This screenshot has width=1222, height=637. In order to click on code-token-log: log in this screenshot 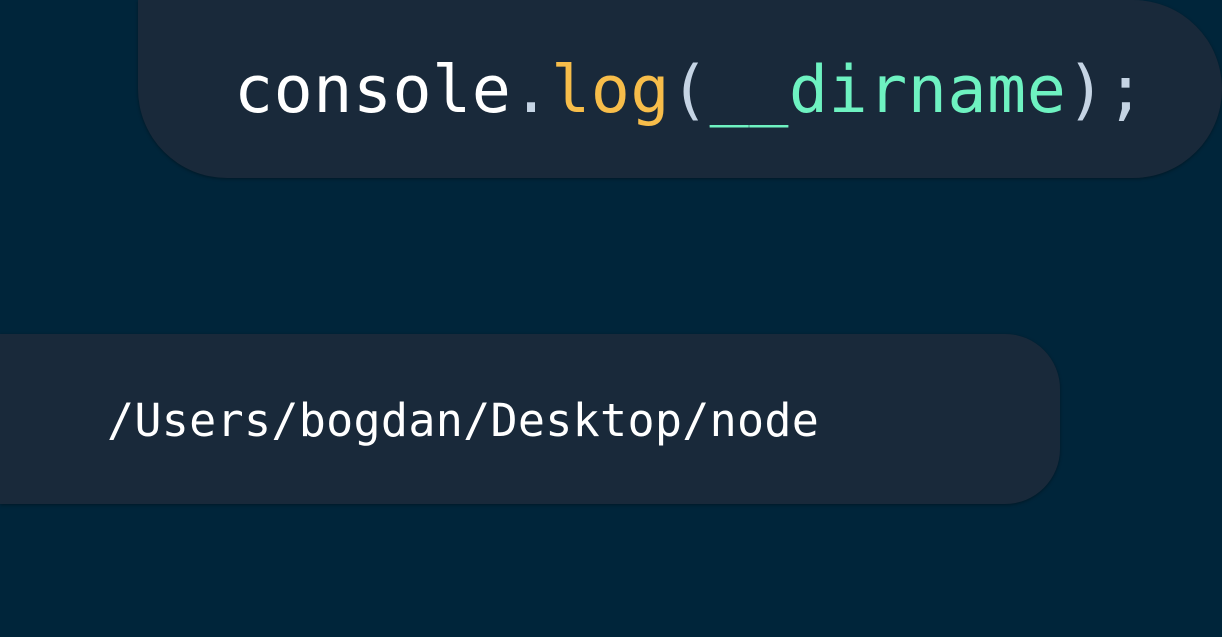, I will do `click(610, 90)`.